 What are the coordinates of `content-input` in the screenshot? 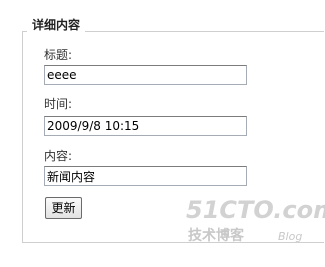 It's located at (145, 176).